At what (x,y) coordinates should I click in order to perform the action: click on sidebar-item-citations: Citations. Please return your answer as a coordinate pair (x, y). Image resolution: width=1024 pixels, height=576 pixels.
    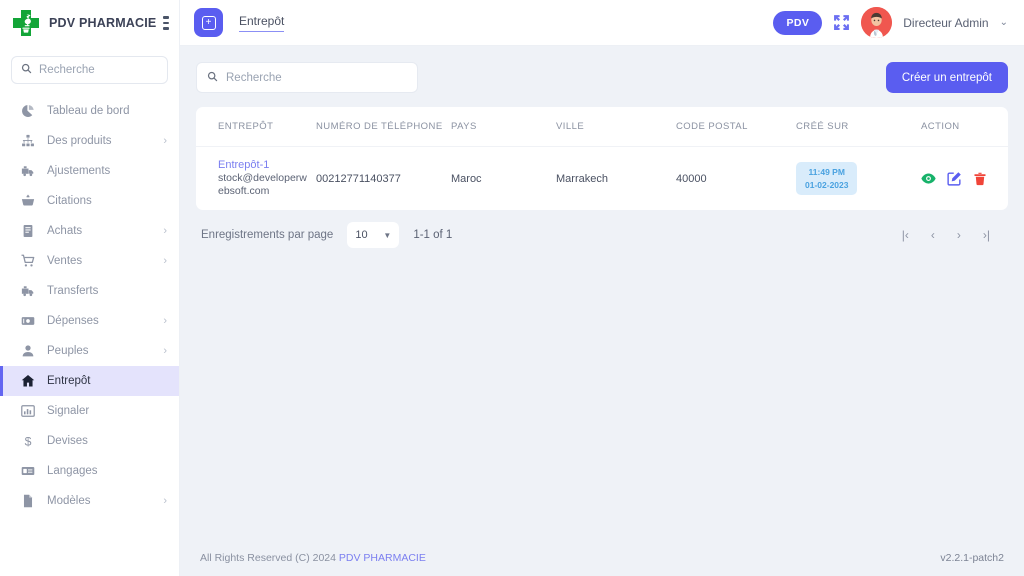
    Looking at the image, I should click on (89, 201).